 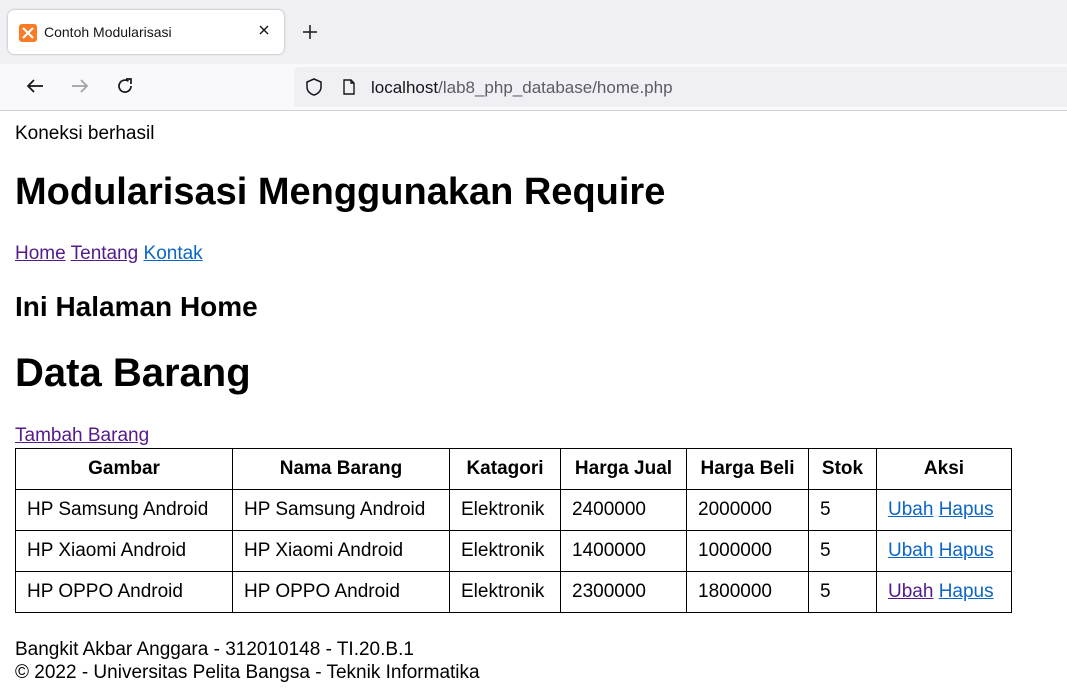 What do you see at coordinates (747, 592) in the screenshot?
I see `cell-harga-beli: 1800000` at bounding box center [747, 592].